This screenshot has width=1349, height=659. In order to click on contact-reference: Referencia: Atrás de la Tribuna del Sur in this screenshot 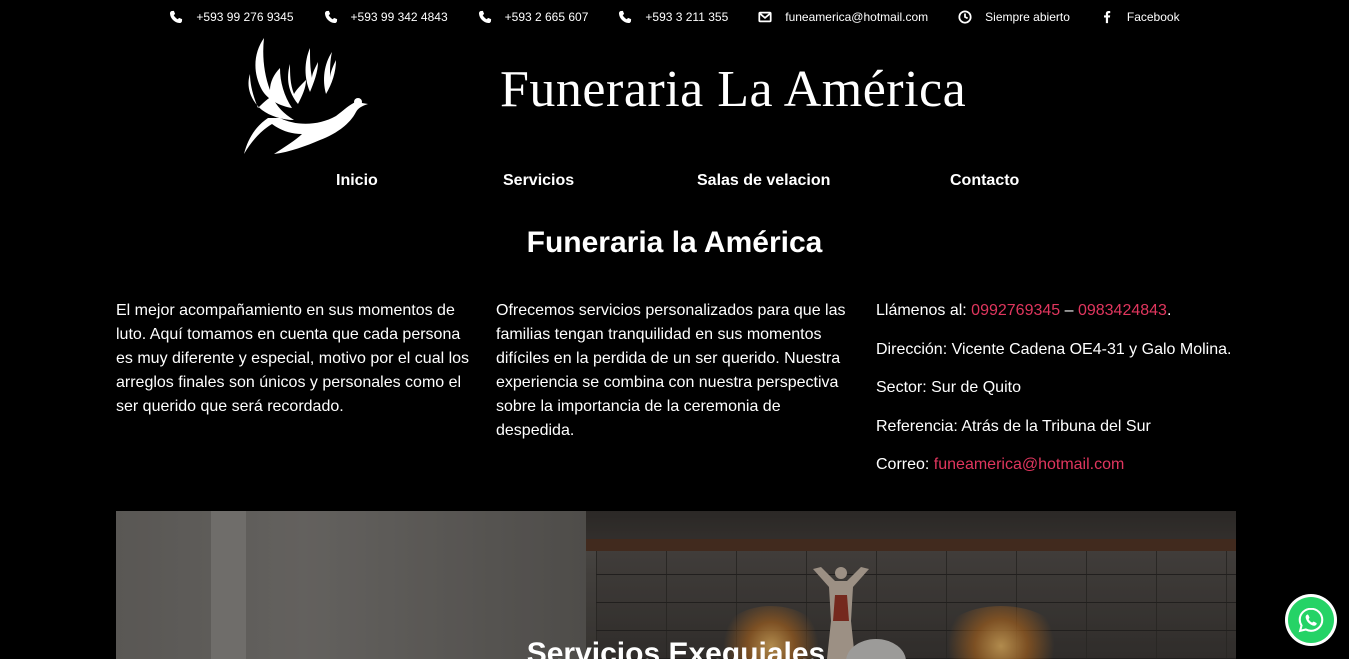, I will do `click(1013, 426)`.